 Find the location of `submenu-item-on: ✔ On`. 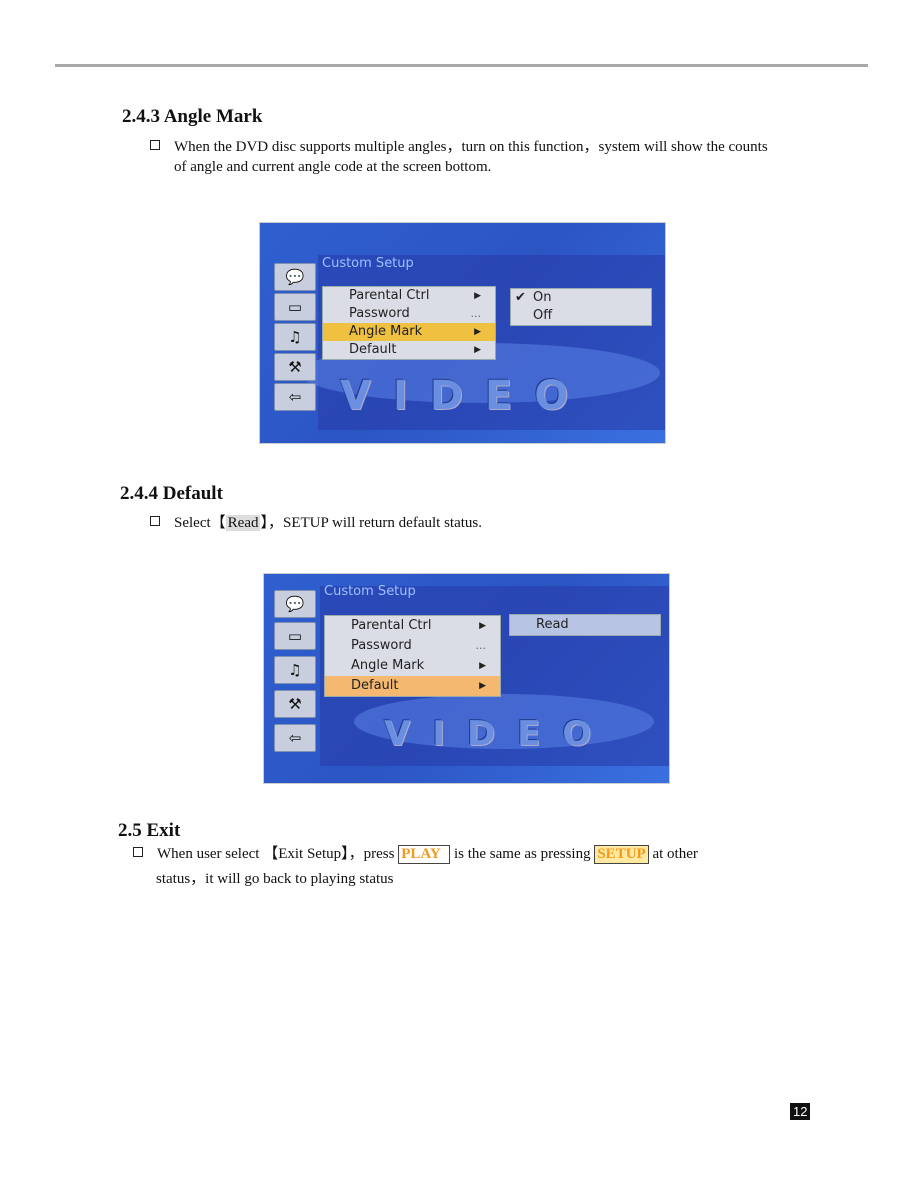

submenu-item-on: ✔ On is located at coordinates (581, 298).